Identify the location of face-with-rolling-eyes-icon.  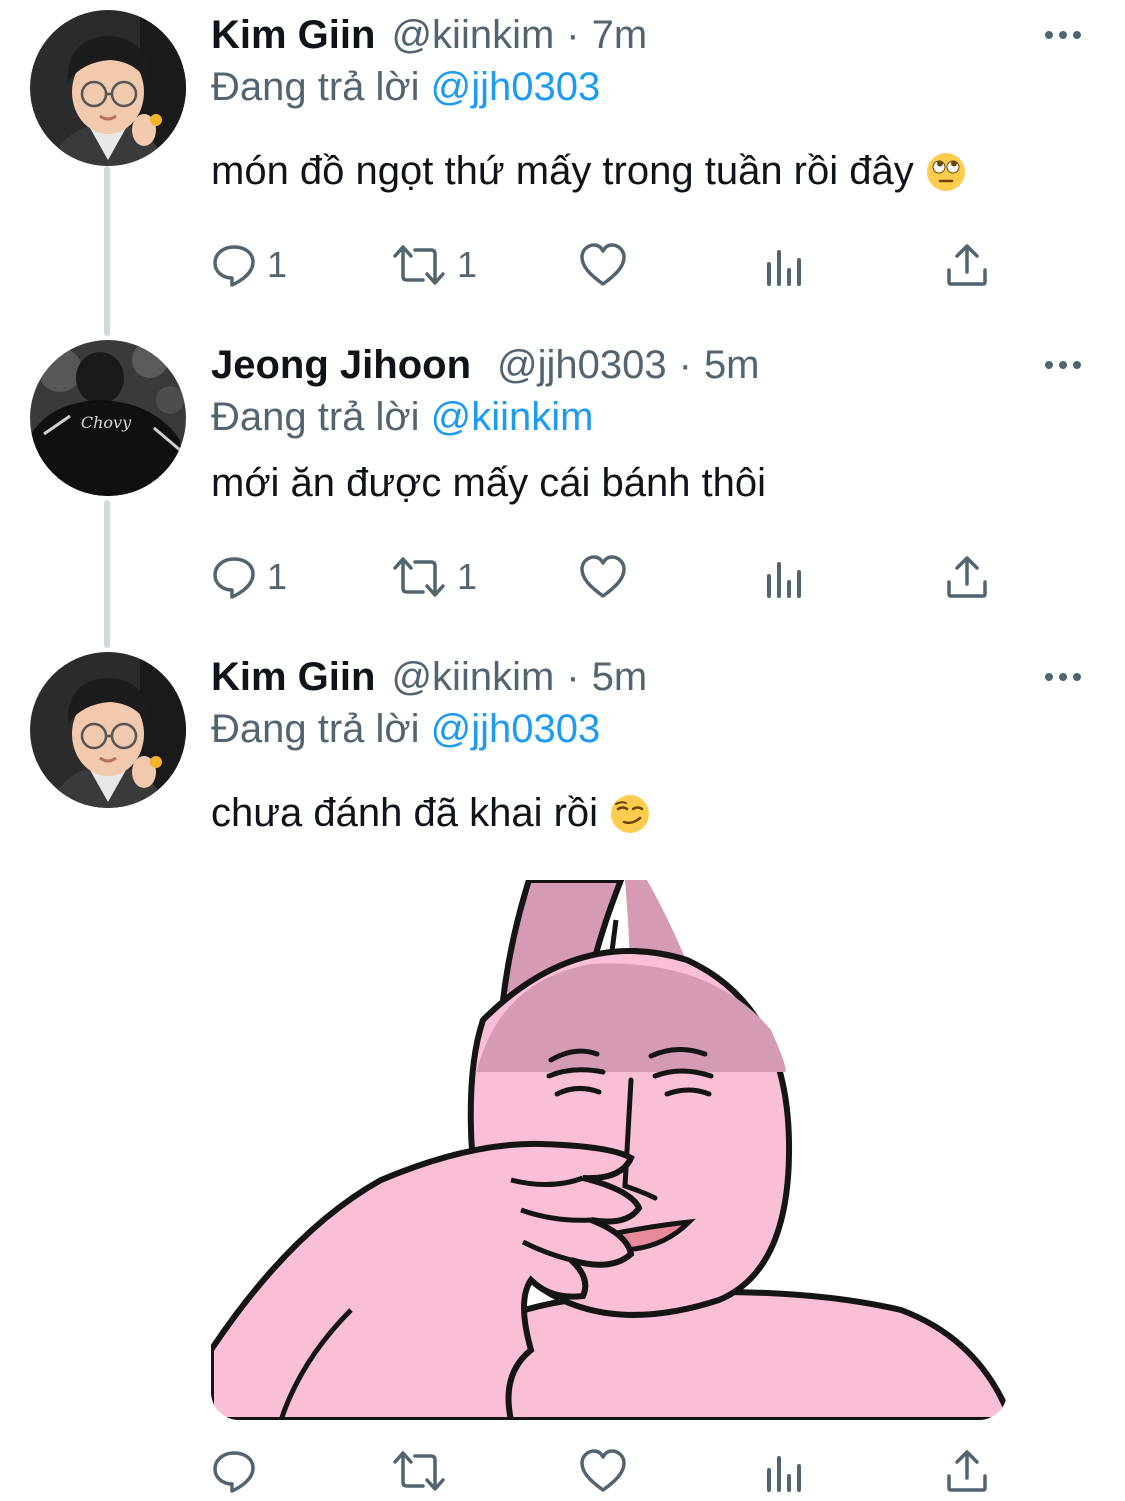
(946, 179).